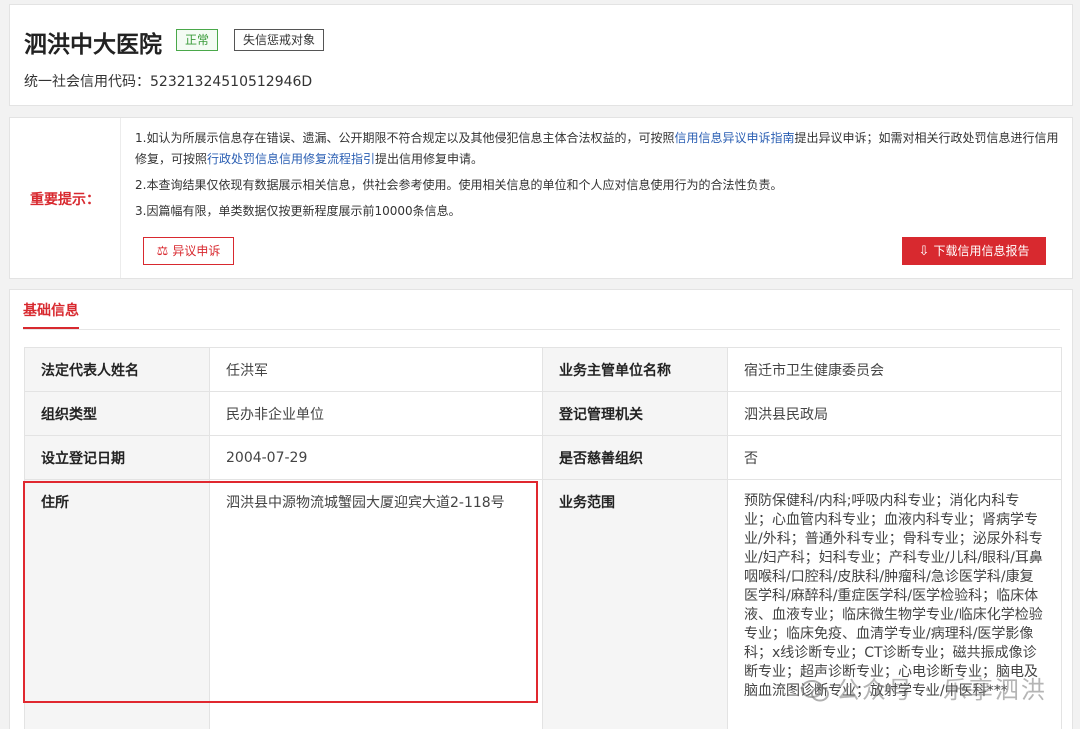 The width and height of the screenshot is (1080, 729). What do you see at coordinates (117, 457) in the screenshot?
I see `field-label: 设立登记日期` at bounding box center [117, 457].